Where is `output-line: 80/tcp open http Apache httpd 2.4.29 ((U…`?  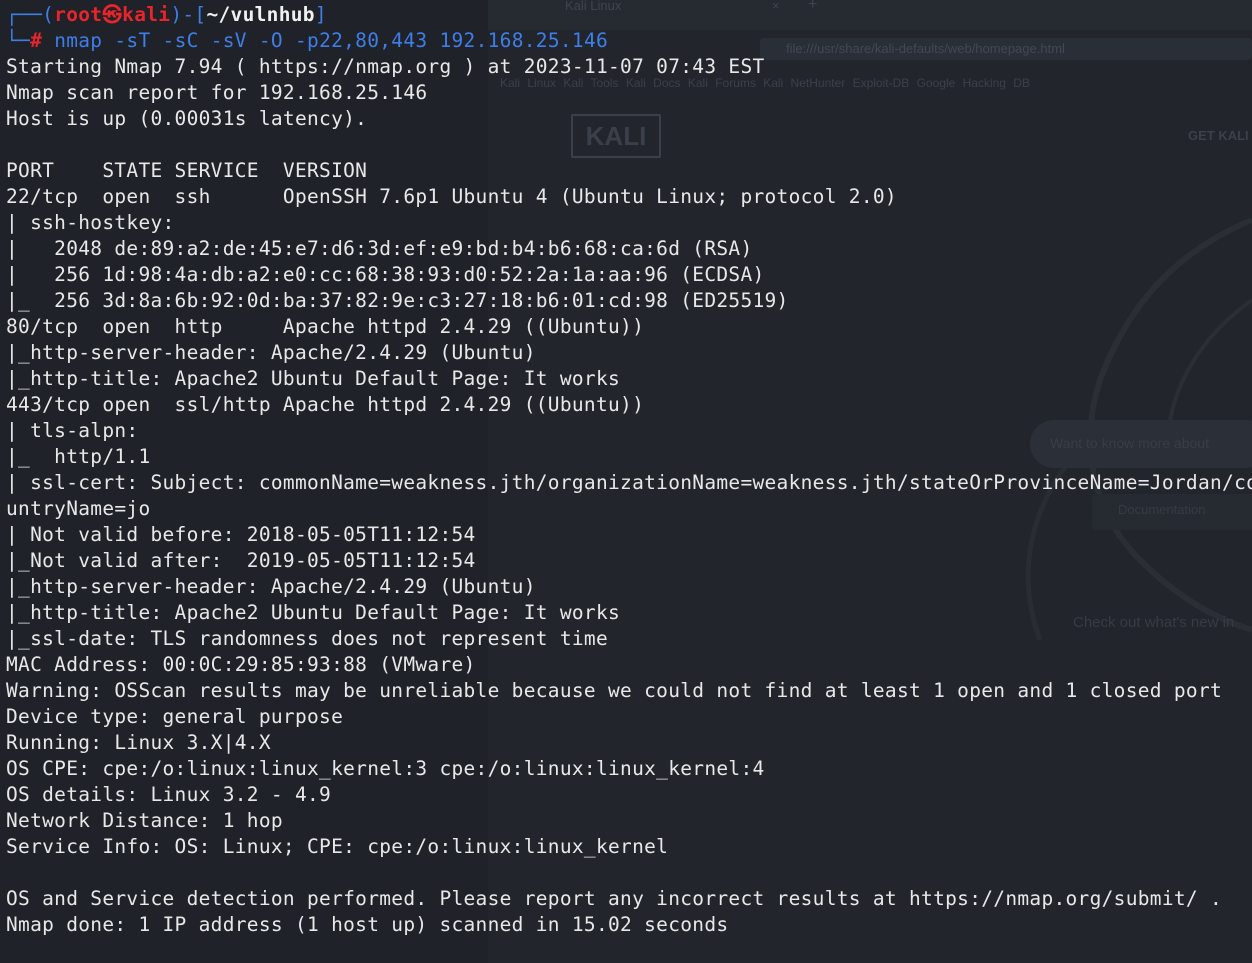
output-line: 80/tcp open http Apache httpd 2.4.29 ((U… is located at coordinates (325, 326).